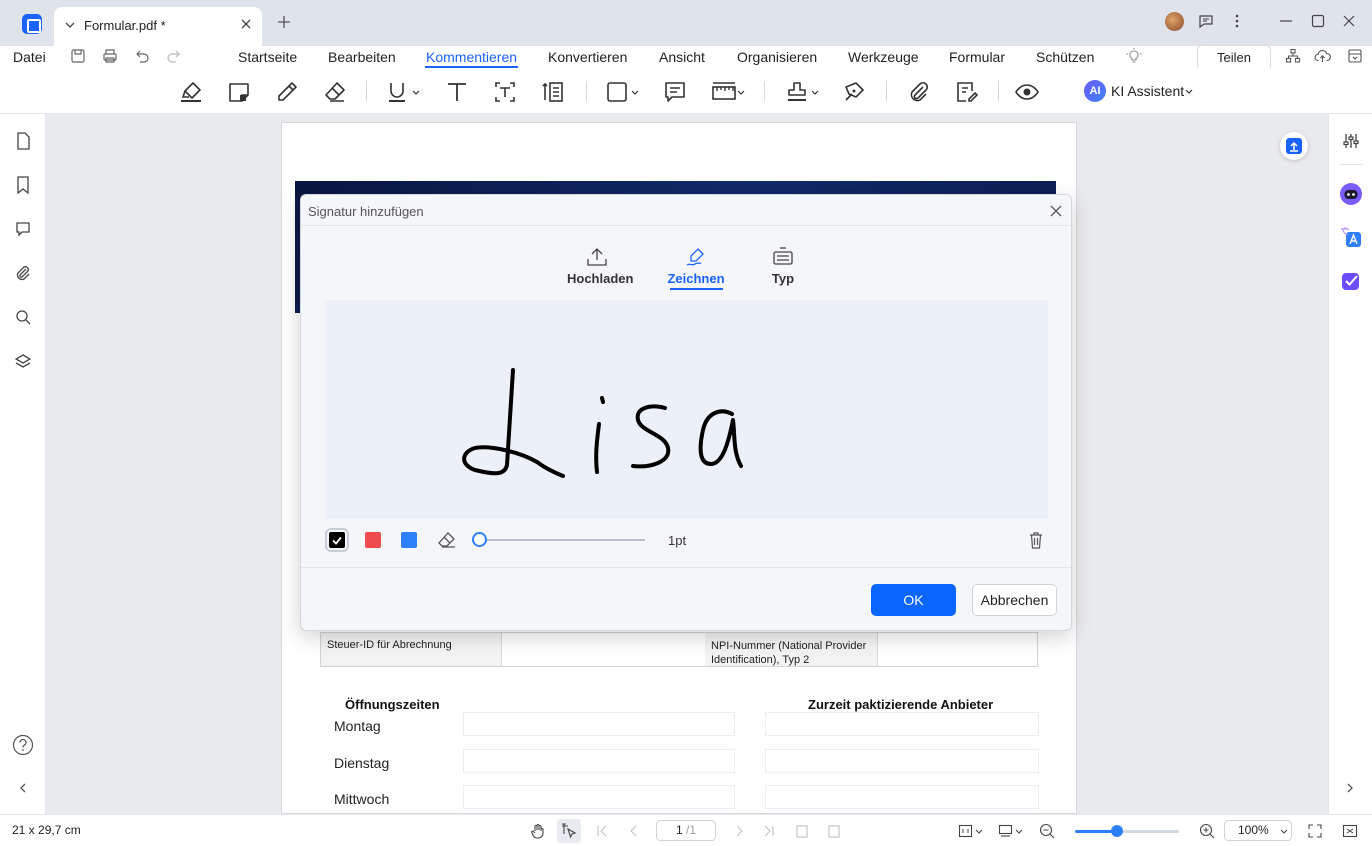 The height and width of the screenshot is (846, 1372). Describe the element at coordinates (1322, 56) in the screenshot. I see `cloud-upload-icon` at that location.